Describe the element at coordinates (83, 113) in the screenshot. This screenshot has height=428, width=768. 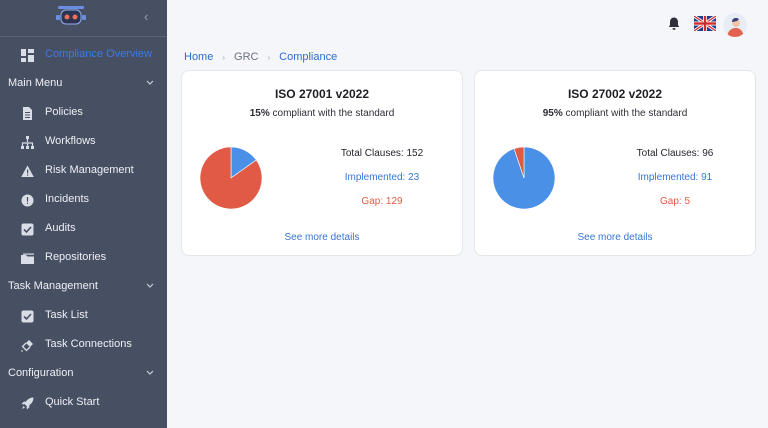
I see `sidebar-item-policies: Policies` at that location.